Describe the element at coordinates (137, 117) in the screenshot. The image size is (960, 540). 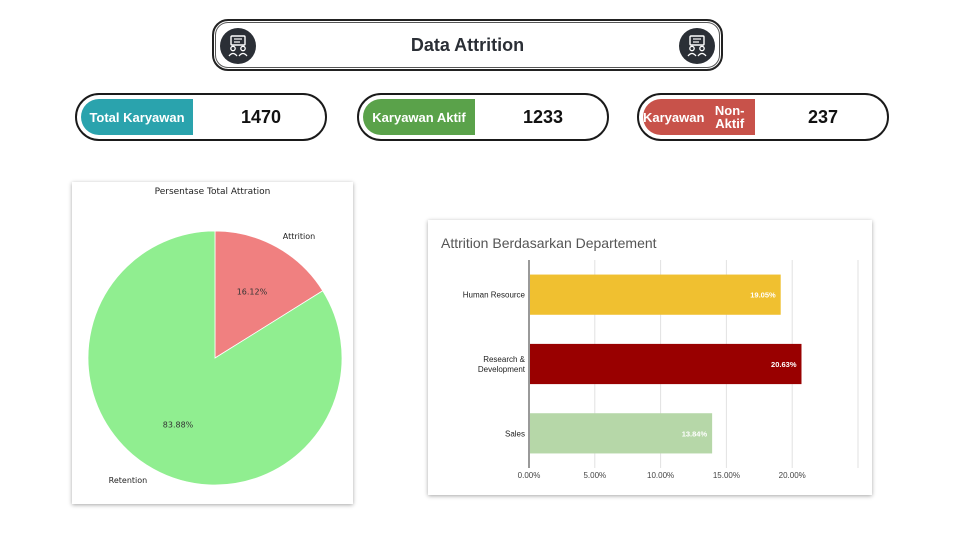
I see `kpi-label: Total Karyawan` at that location.